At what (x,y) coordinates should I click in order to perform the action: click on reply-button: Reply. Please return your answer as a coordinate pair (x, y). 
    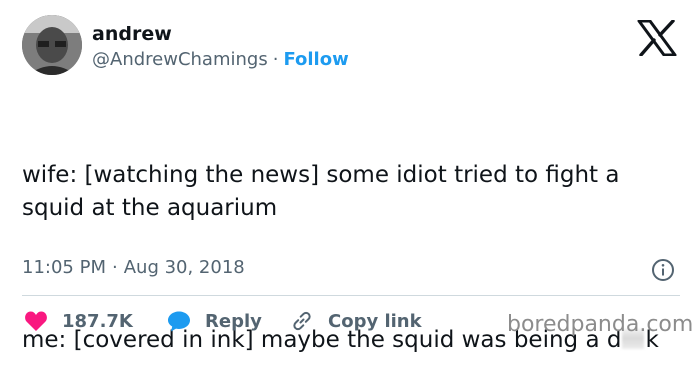
    Looking at the image, I should click on (214, 321).